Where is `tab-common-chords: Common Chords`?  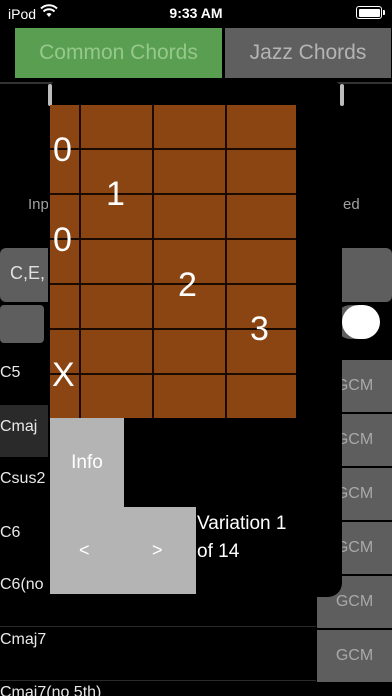
tab-common-chords: Common Chords is located at coordinates (118, 53).